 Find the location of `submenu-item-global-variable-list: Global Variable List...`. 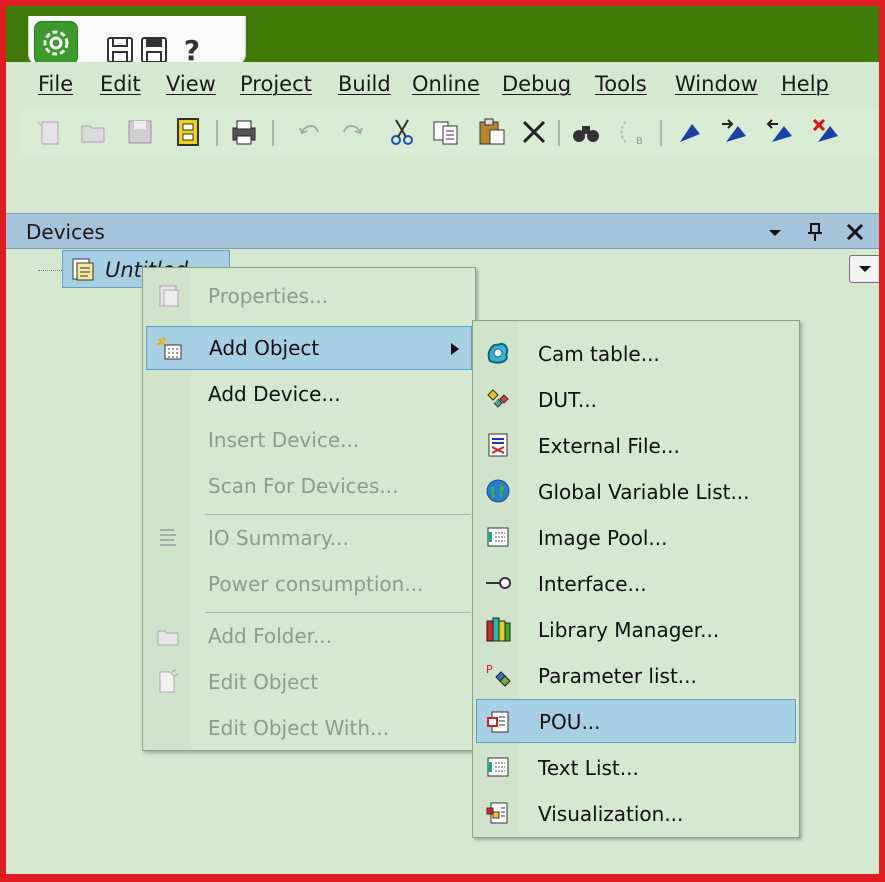

submenu-item-global-variable-list: Global Variable List... is located at coordinates (636, 491).